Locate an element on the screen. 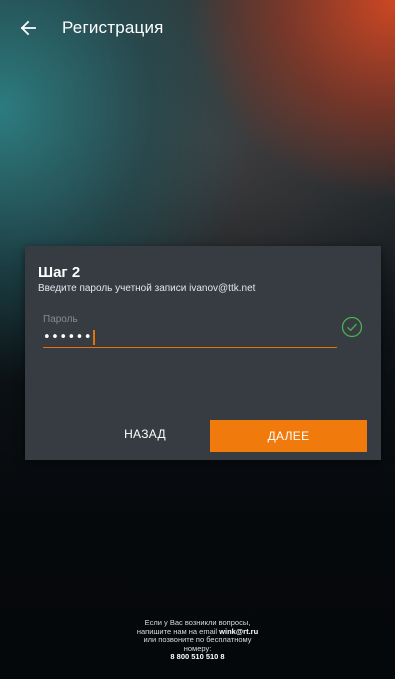  password-field: Пароль •••••• is located at coordinates (190, 331).